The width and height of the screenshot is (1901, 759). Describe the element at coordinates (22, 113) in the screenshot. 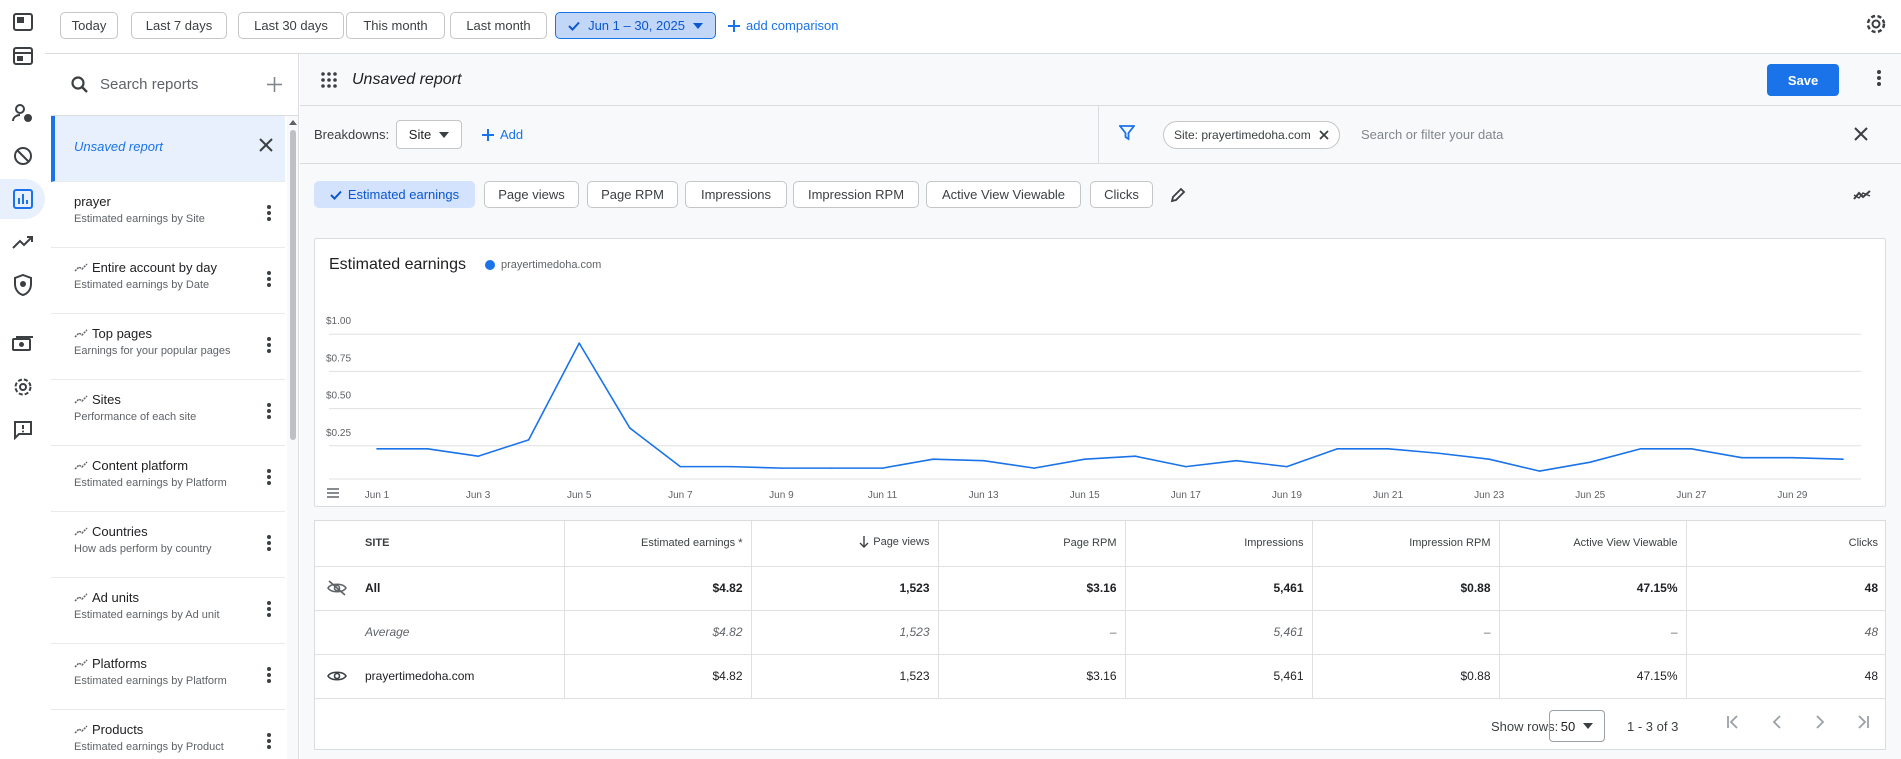

I see `account-icon` at that location.